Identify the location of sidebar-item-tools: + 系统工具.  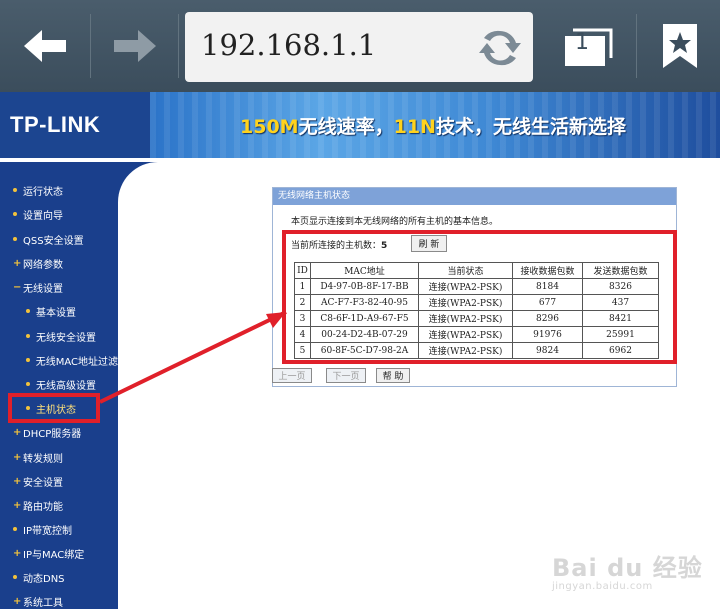
(59, 600).